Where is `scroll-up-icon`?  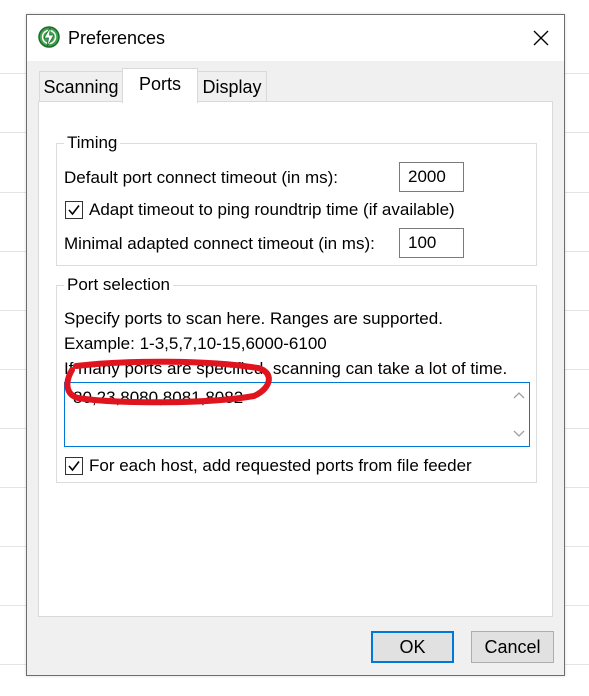 scroll-up-icon is located at coordinates (519, 395).